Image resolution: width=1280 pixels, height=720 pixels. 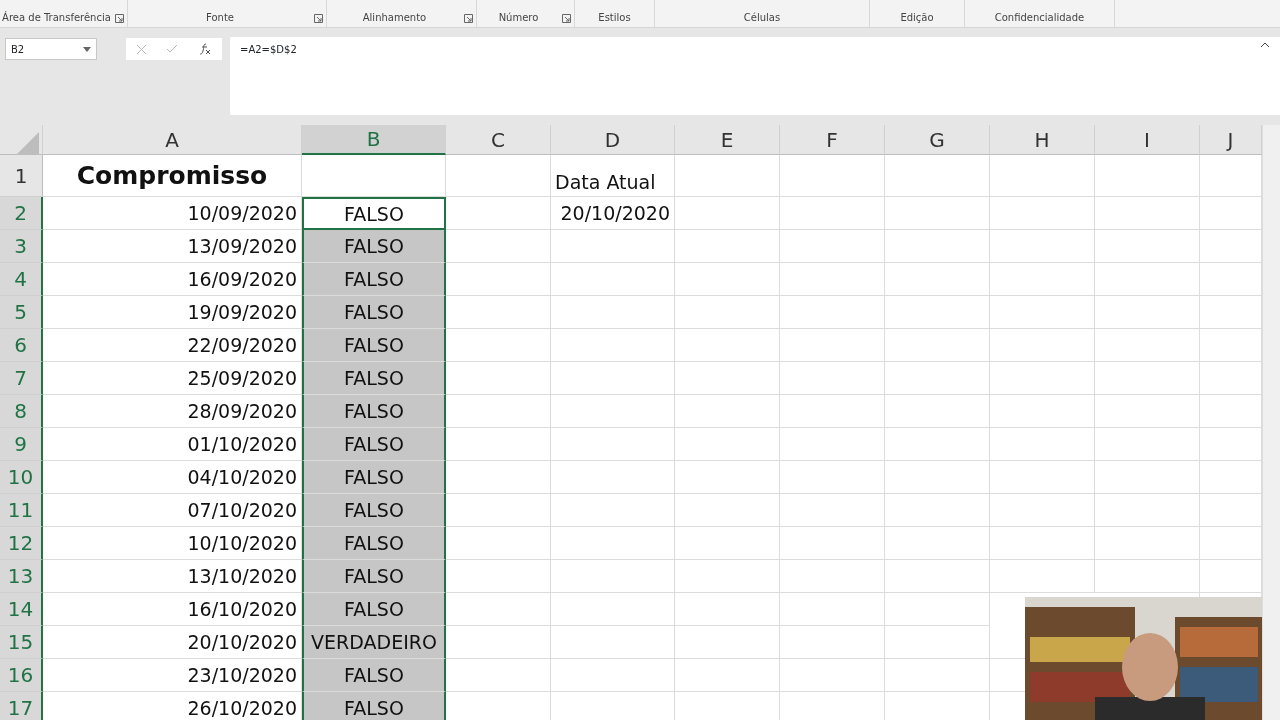 I want to click on row-header: 5, so click(x=21, y=312).